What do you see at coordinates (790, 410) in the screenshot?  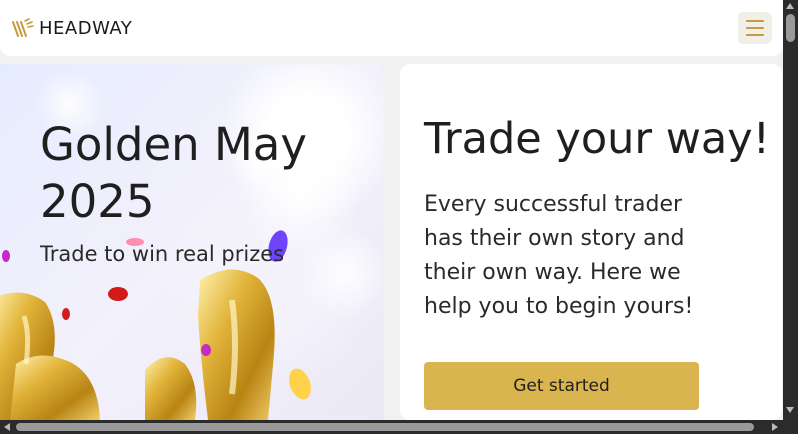 I see `scroll-down-arrow-icon` at bounding box center [790, 410].